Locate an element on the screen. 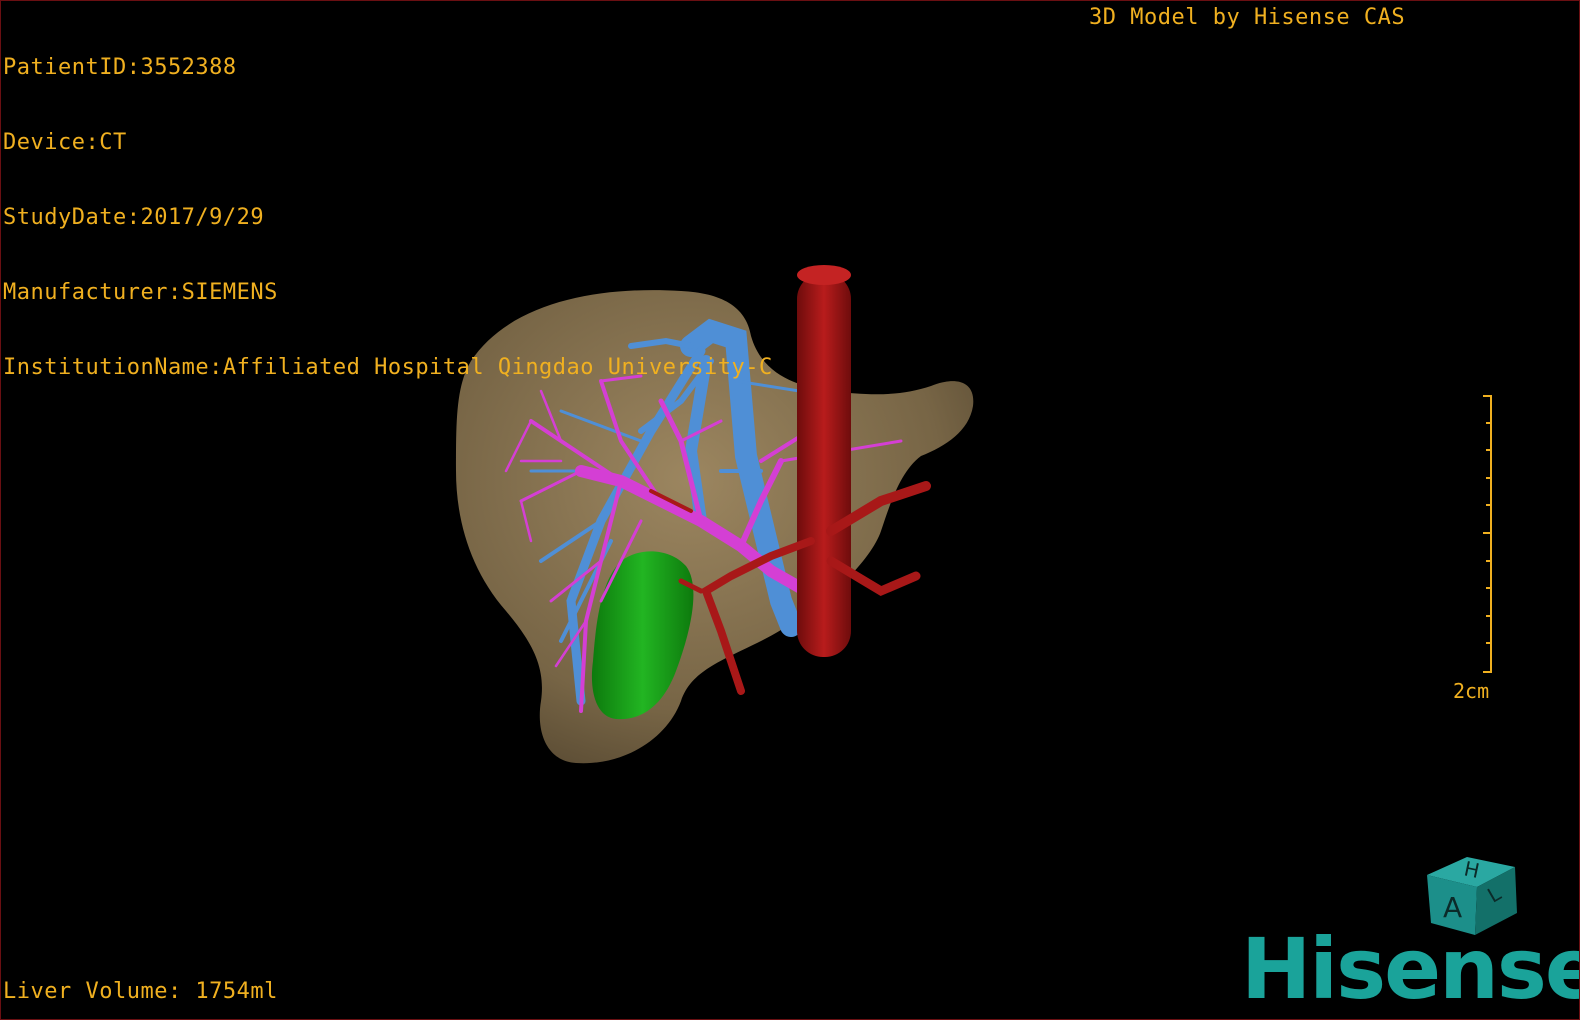 The width and height of the screenshot is (1580, 1020). device-text: Device:CT is located at coordinates (65, 142).